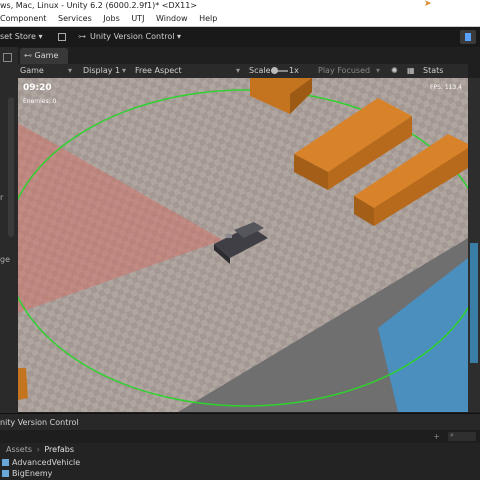  Describe the element at coordinates (172, 19) in the screenshot. I see `menu-window: Window` at that location.